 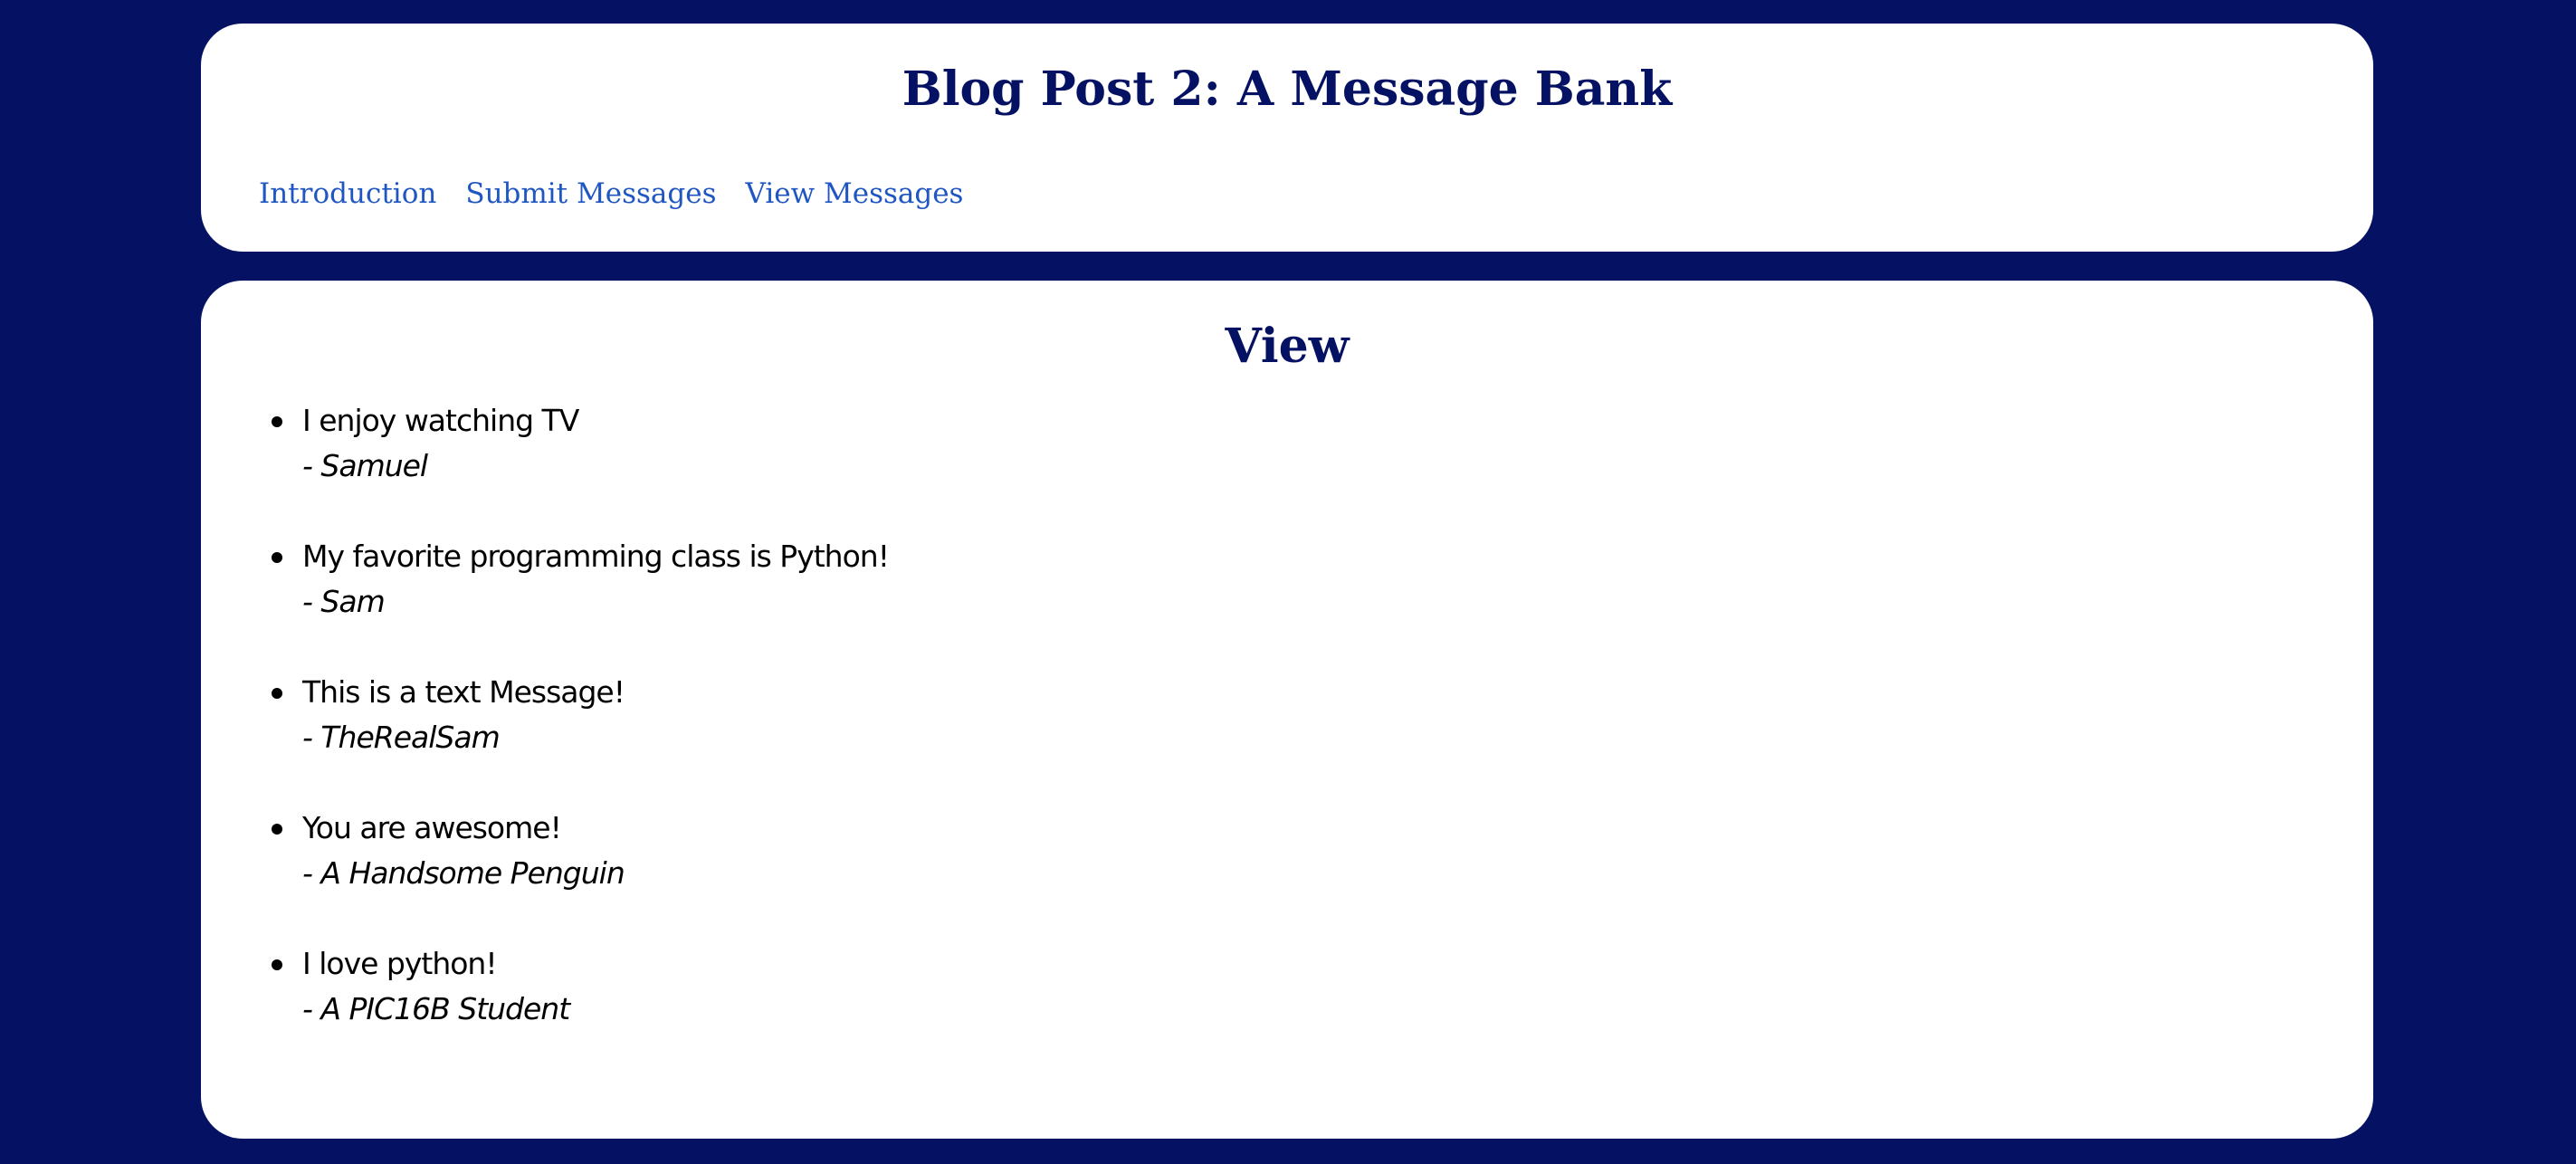 What do you see at coordinates (400, 964) in the screenshot?
I see `message-text: I love python!` at bounding box center [400, 964].